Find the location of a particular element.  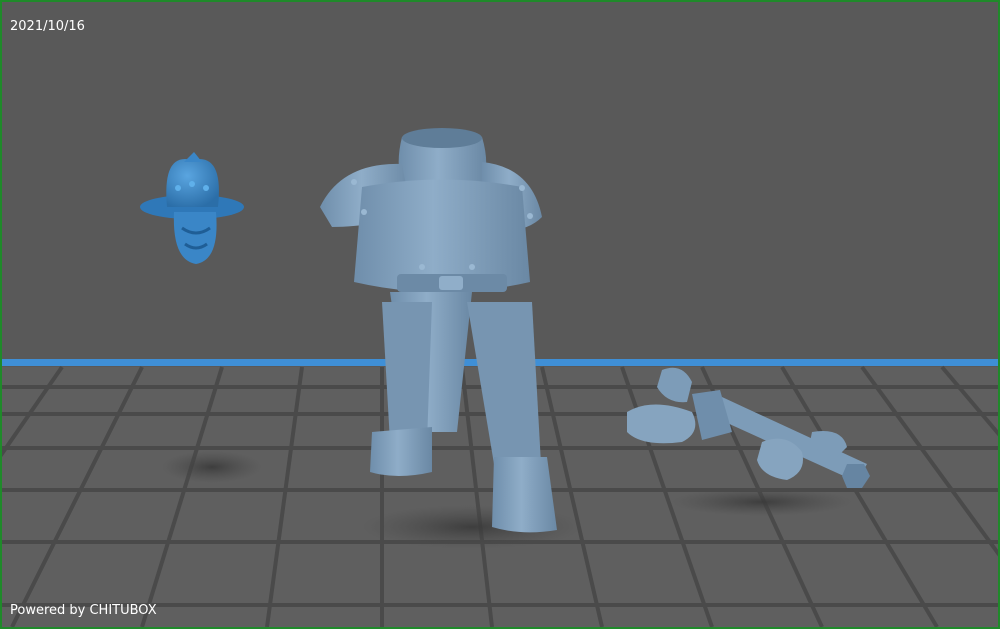

head-shadow is located at coordinates (212, 467).